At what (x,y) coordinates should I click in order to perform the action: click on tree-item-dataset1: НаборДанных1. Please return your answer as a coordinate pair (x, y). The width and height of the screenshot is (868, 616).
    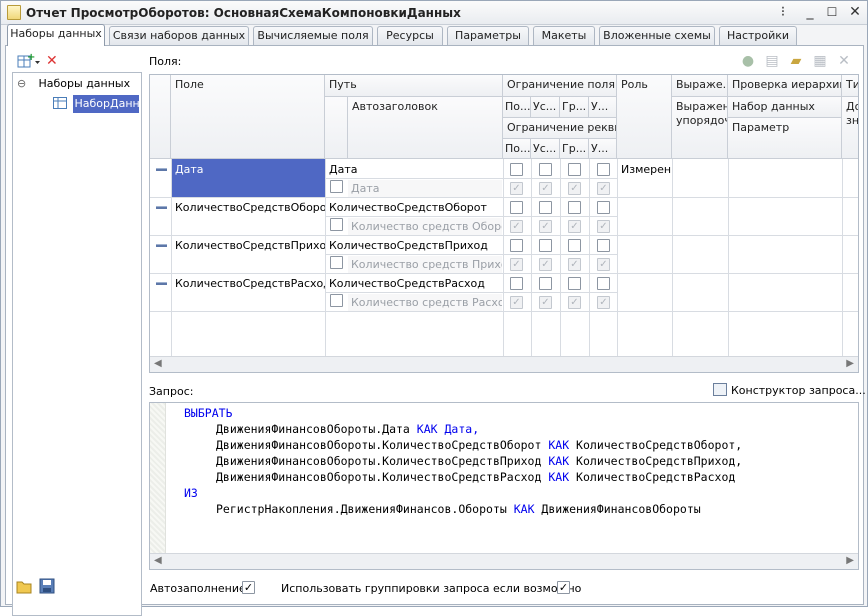
    Looking at the image, I should click on (96, 104).